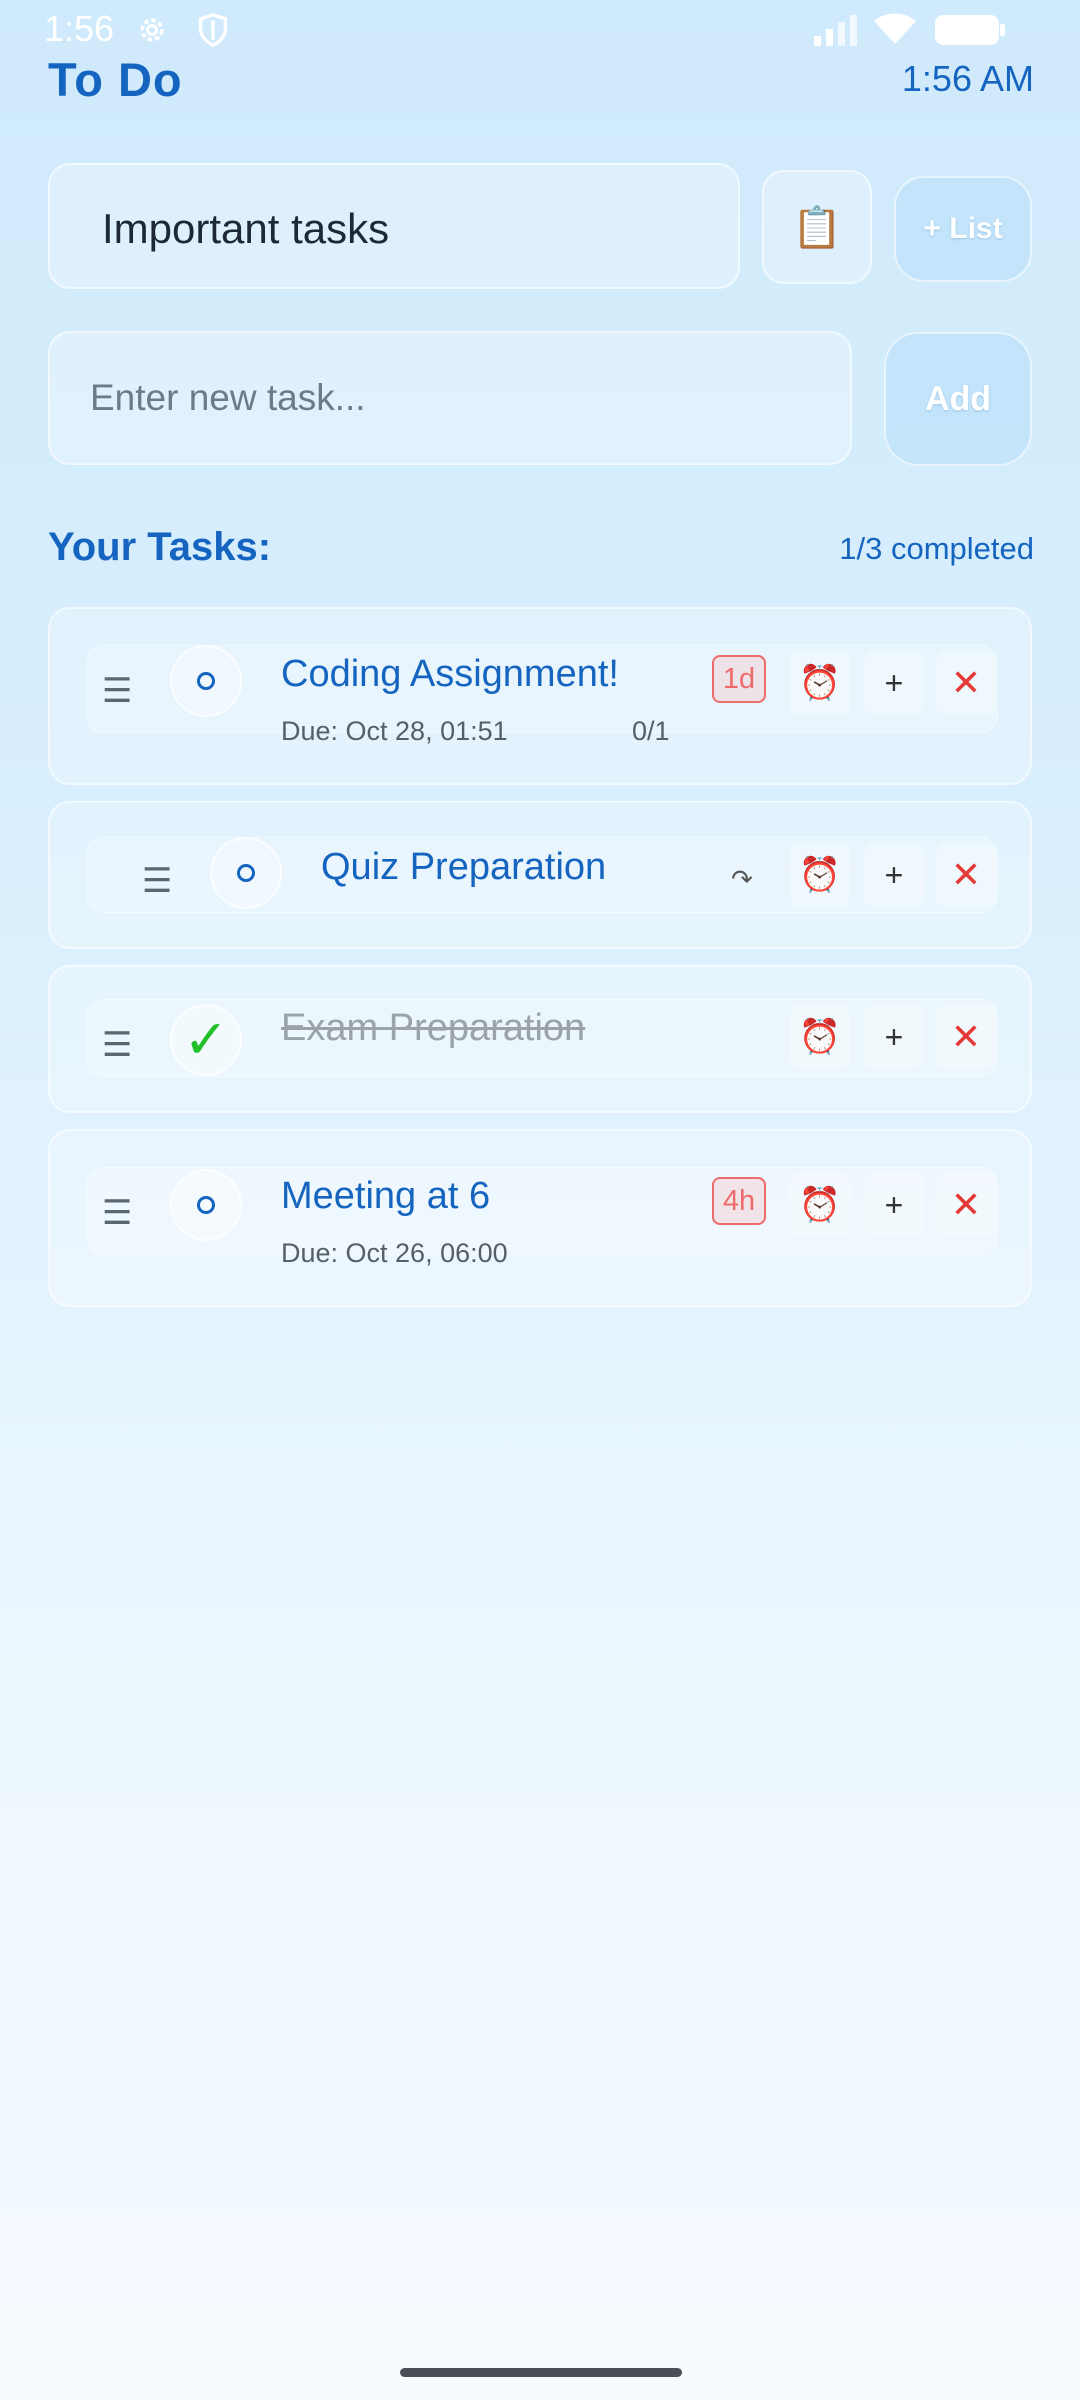 The image size is (1080, 2400). What do you see at coordinates (739, 1201) in the screenshot?
I see `time-left-badge: 4h` at bounding box center [739, 1201].